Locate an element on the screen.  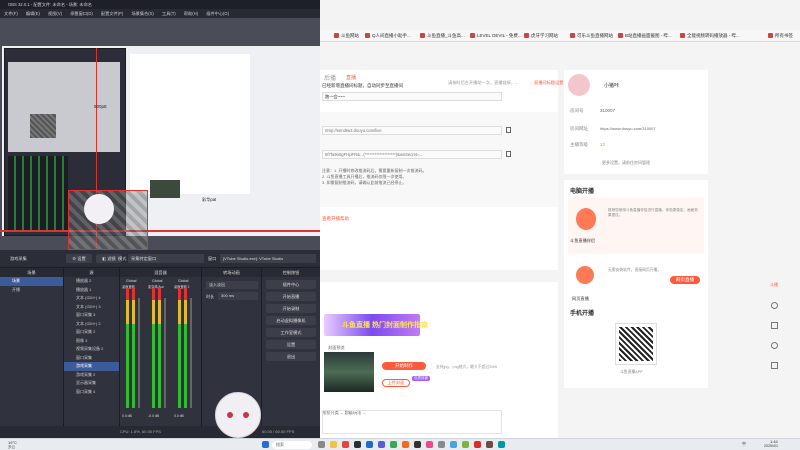
source-item: 窗口采集 2 is located at coordinates (91, 332).